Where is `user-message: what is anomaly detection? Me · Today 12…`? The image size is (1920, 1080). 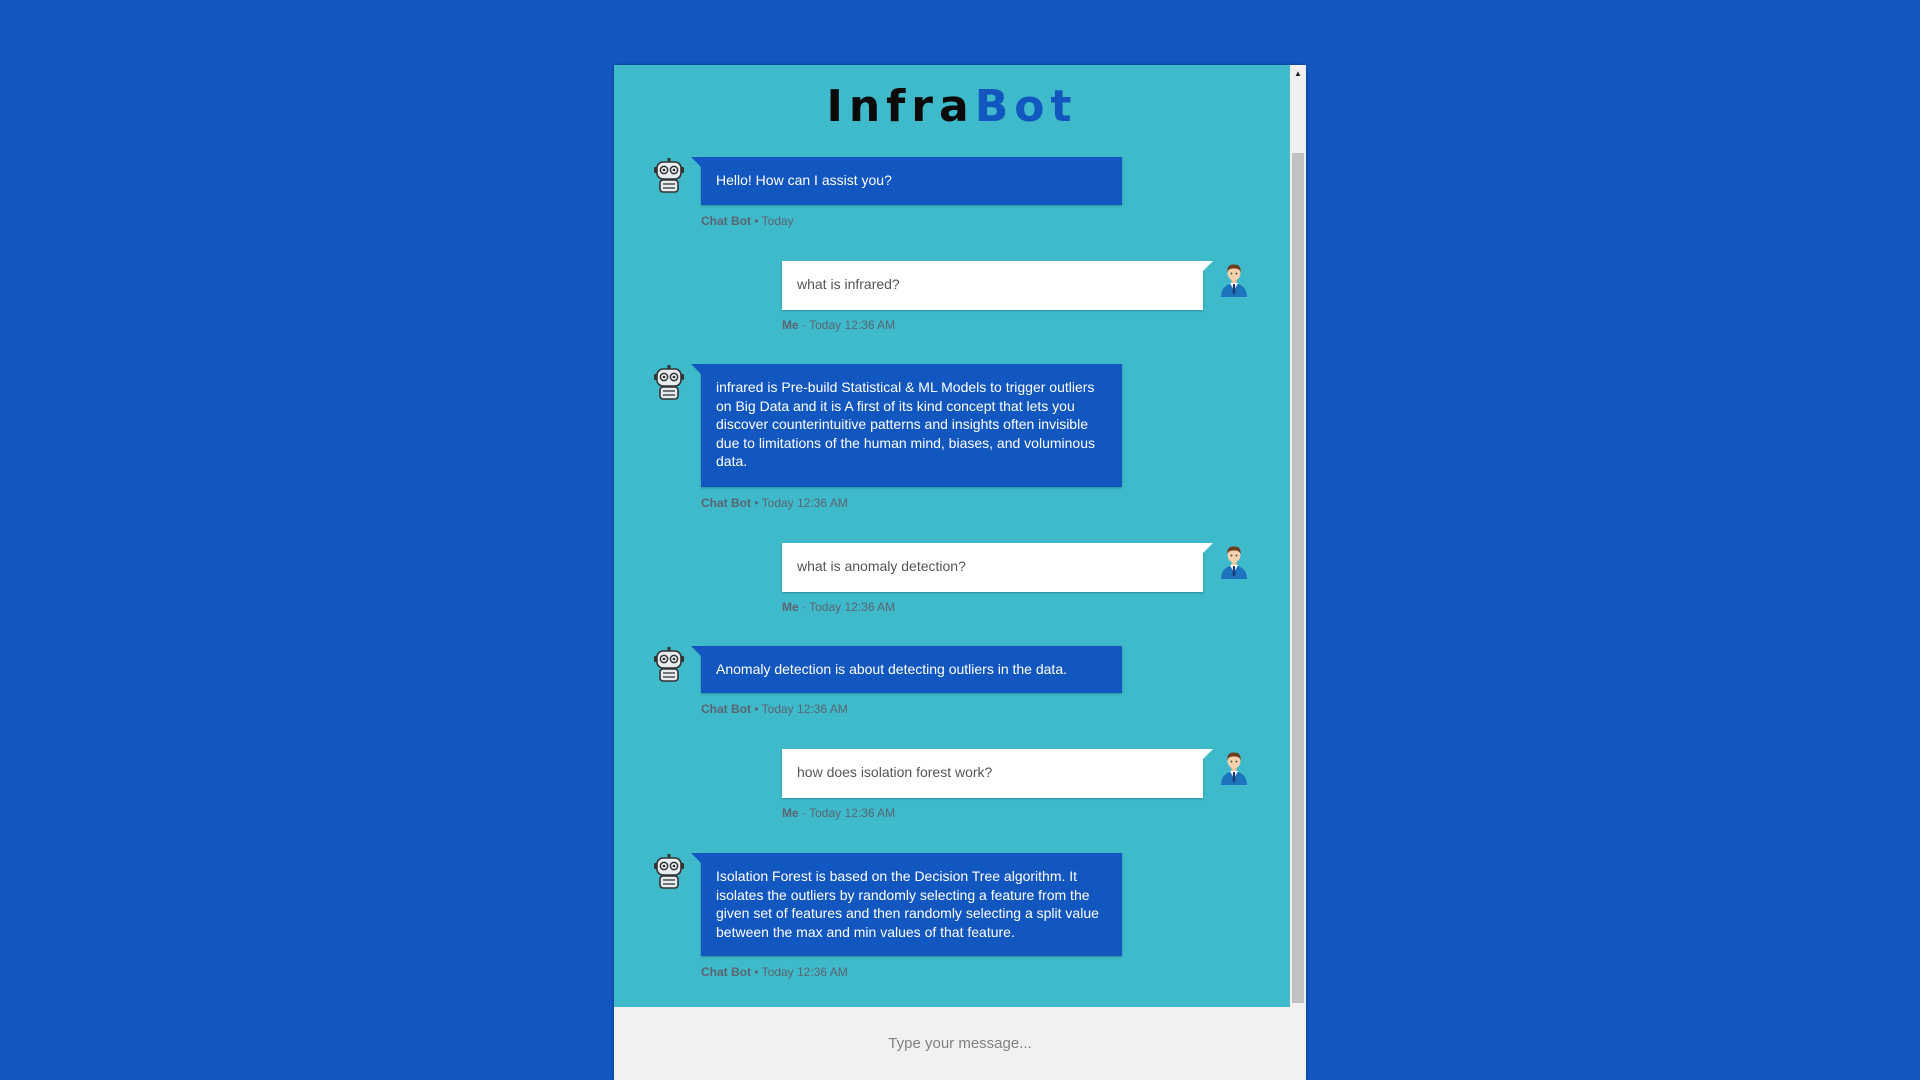
user-message: what is anomaly detection? Me · Today 12… is located at coordinates (952, 588).